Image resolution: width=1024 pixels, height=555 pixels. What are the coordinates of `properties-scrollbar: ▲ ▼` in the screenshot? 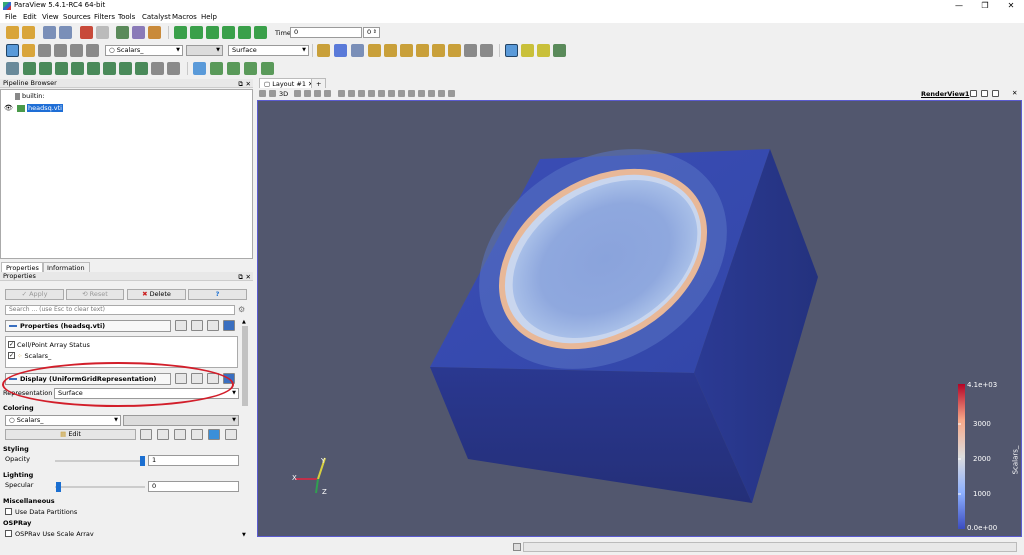 It's located at (245, 429).